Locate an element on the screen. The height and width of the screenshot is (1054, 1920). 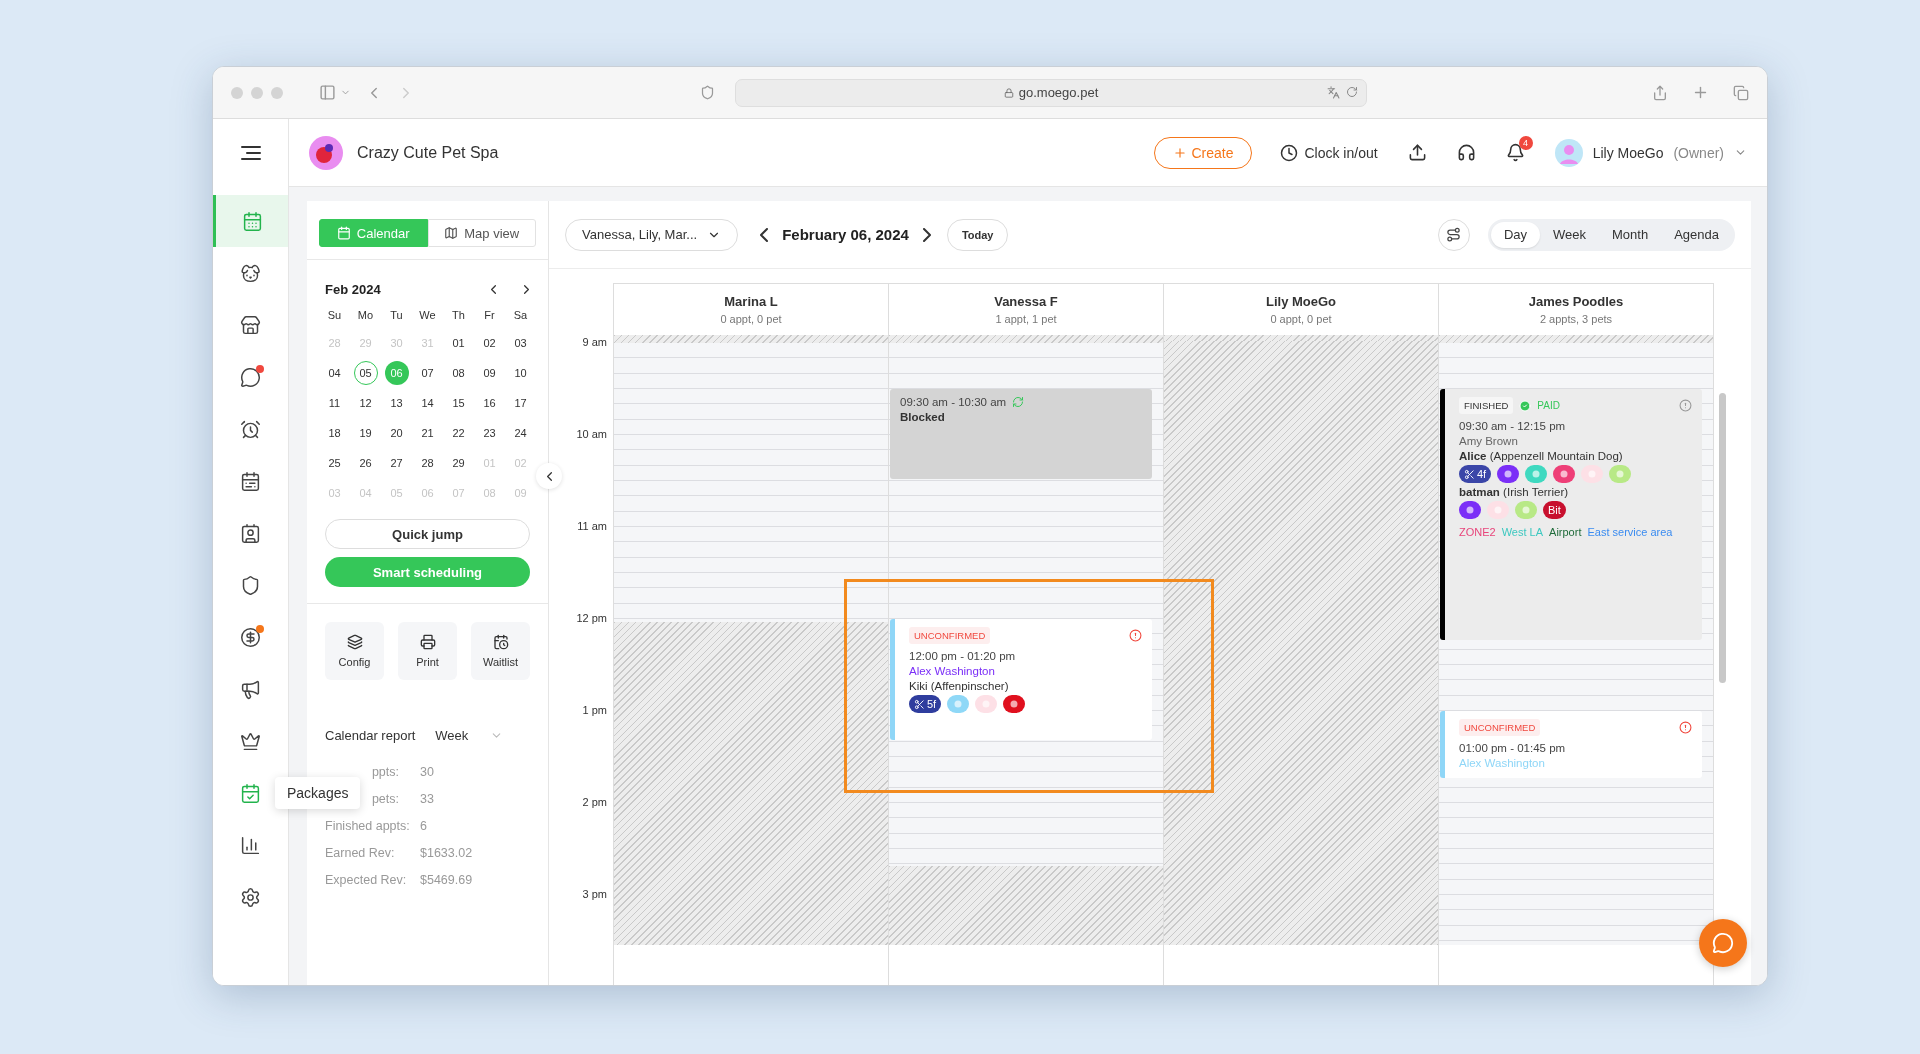
clock-in-out-button: Clock in/out is located at coordinates (1329, 152).